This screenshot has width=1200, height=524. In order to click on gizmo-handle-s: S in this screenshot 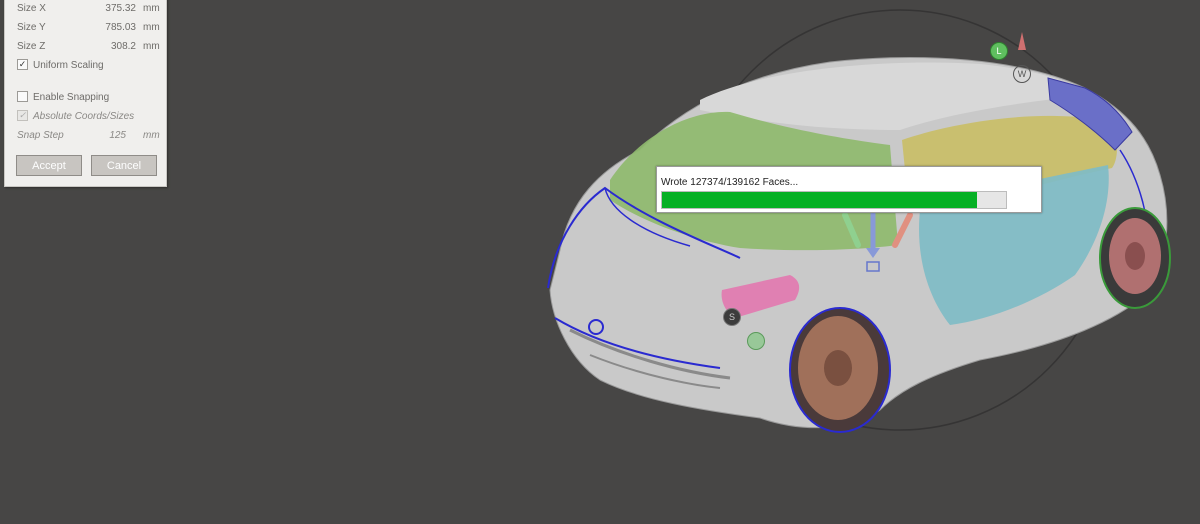, I will do `click(732, 317)`.